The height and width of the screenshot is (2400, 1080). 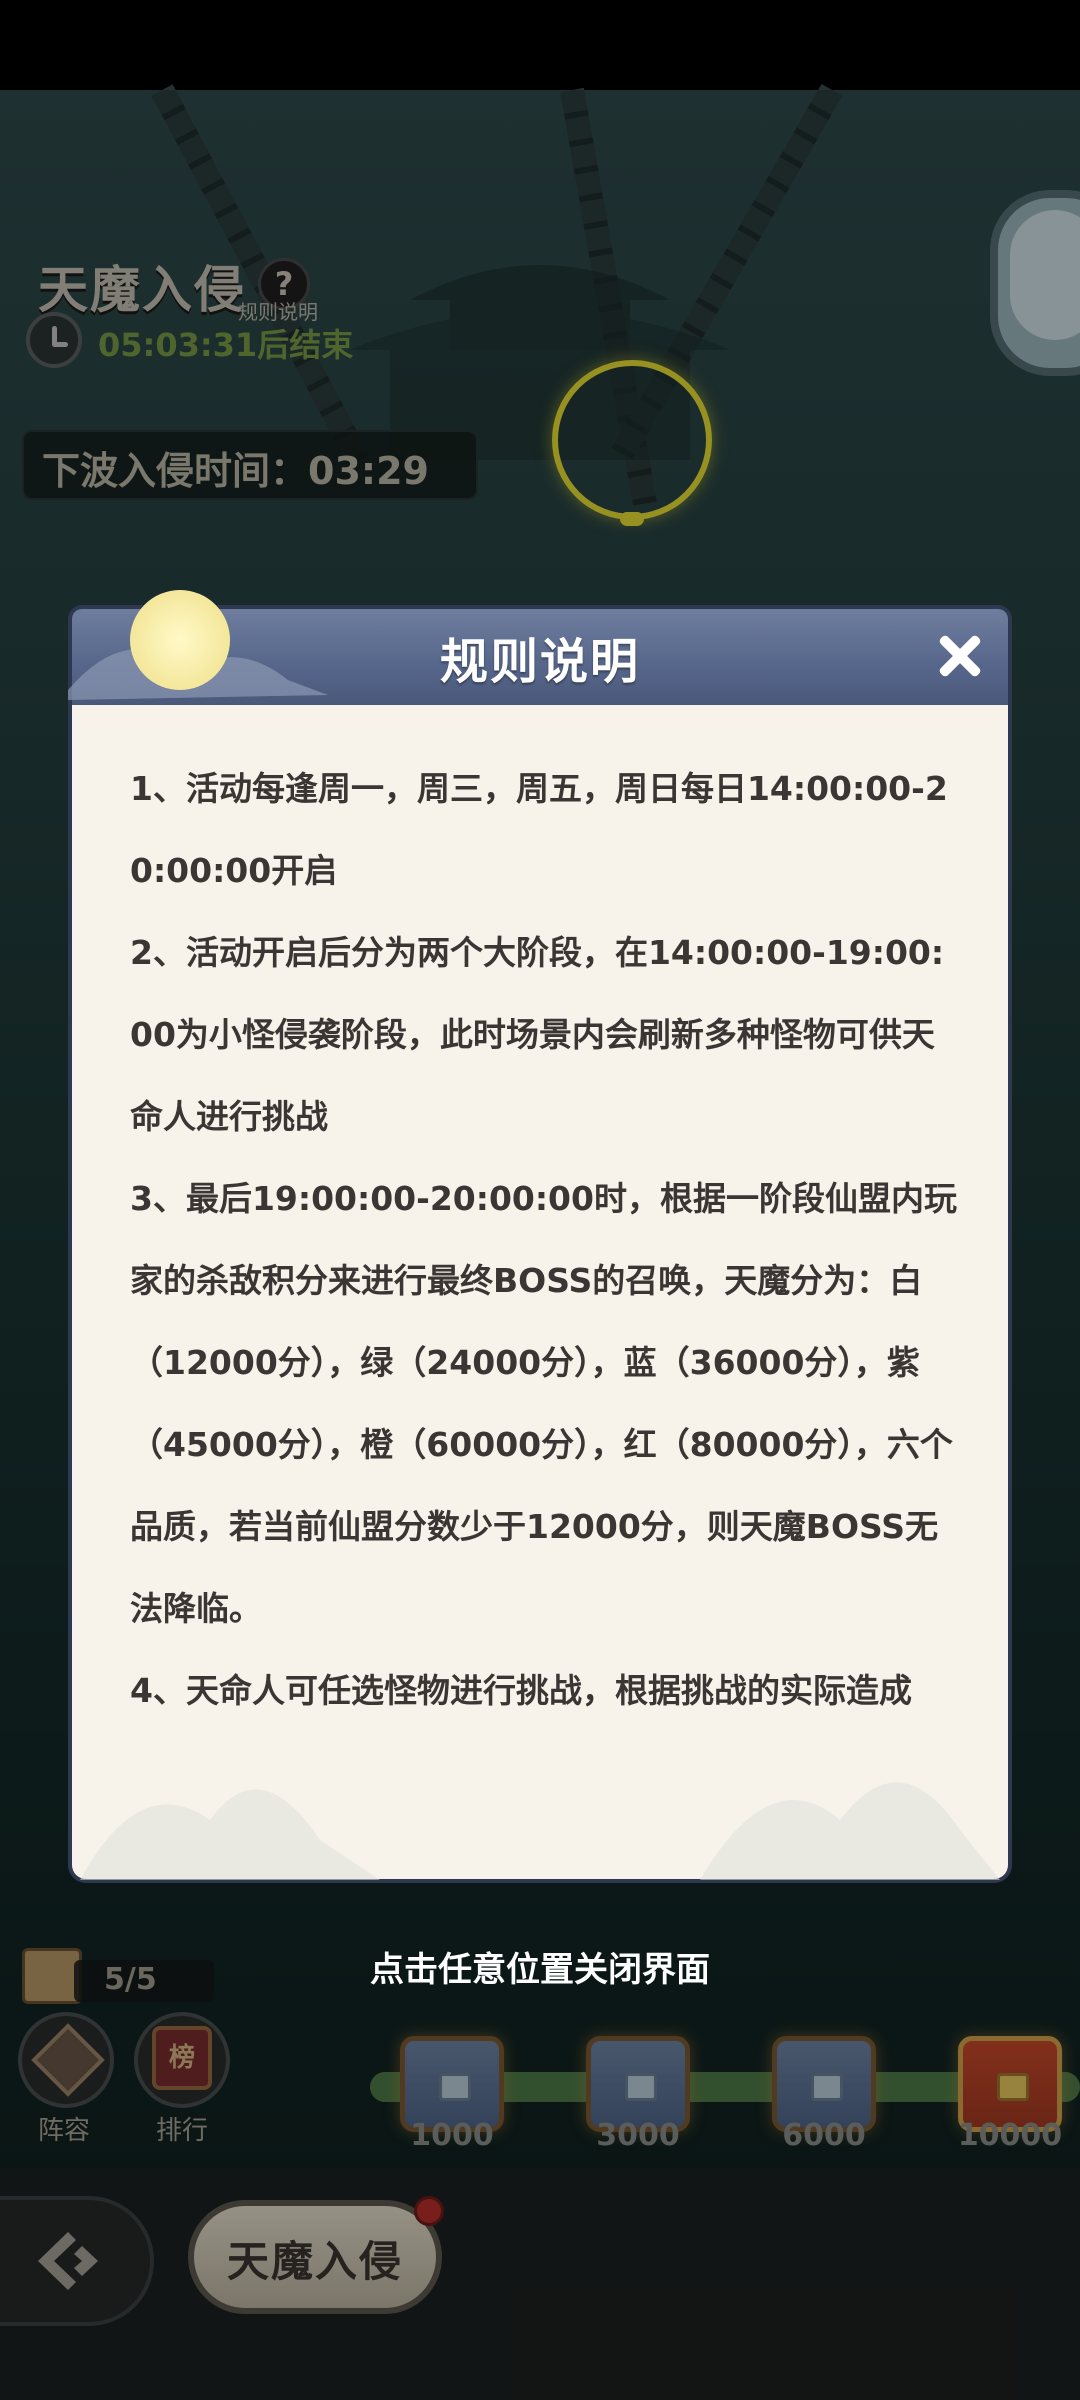 I want to click on dialog-title: 规则说明, so click(x=539, y=662).